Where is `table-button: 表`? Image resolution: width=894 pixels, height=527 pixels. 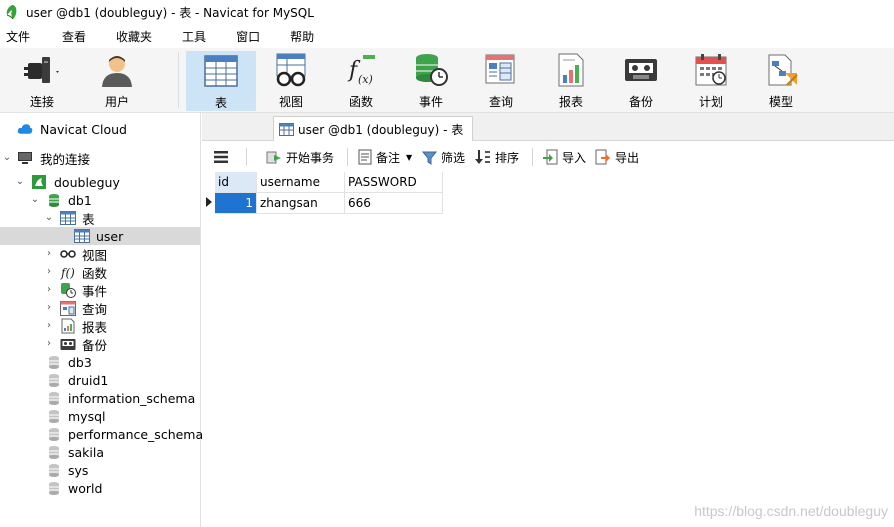 table-button: 表 is located at coordinates (221, 81).